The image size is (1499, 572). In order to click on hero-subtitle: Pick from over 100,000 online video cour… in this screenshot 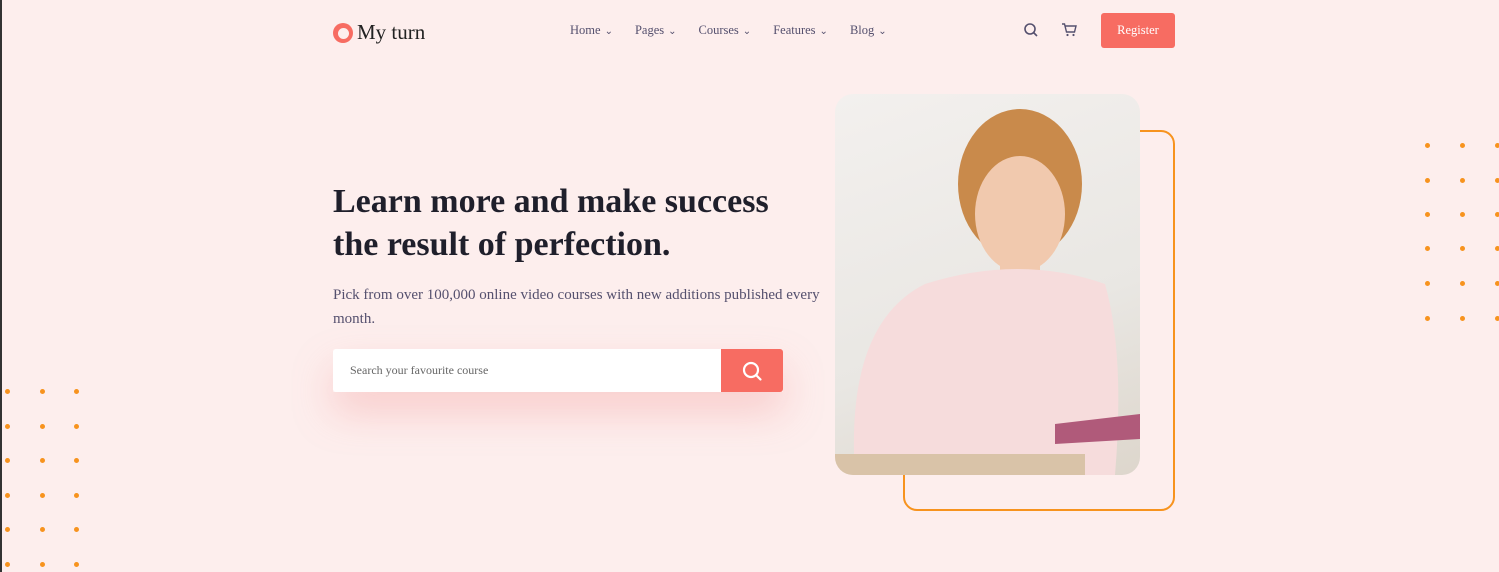, I will do `click(576, 307)`.